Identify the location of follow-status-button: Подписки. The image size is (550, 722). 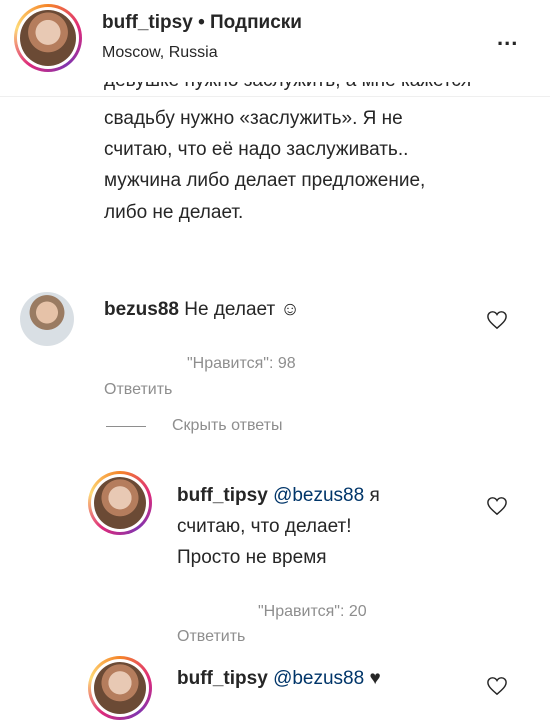
(256, 22).